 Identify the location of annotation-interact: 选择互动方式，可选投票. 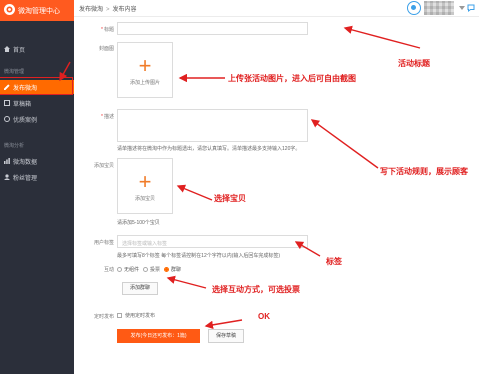
(256, 289).